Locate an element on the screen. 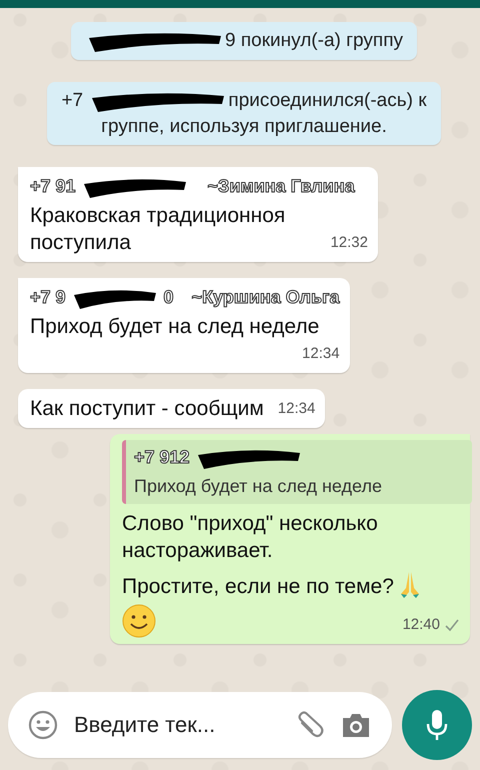  system-notice-text: группе, используя приглашение. is located at coordinates (244, 126).